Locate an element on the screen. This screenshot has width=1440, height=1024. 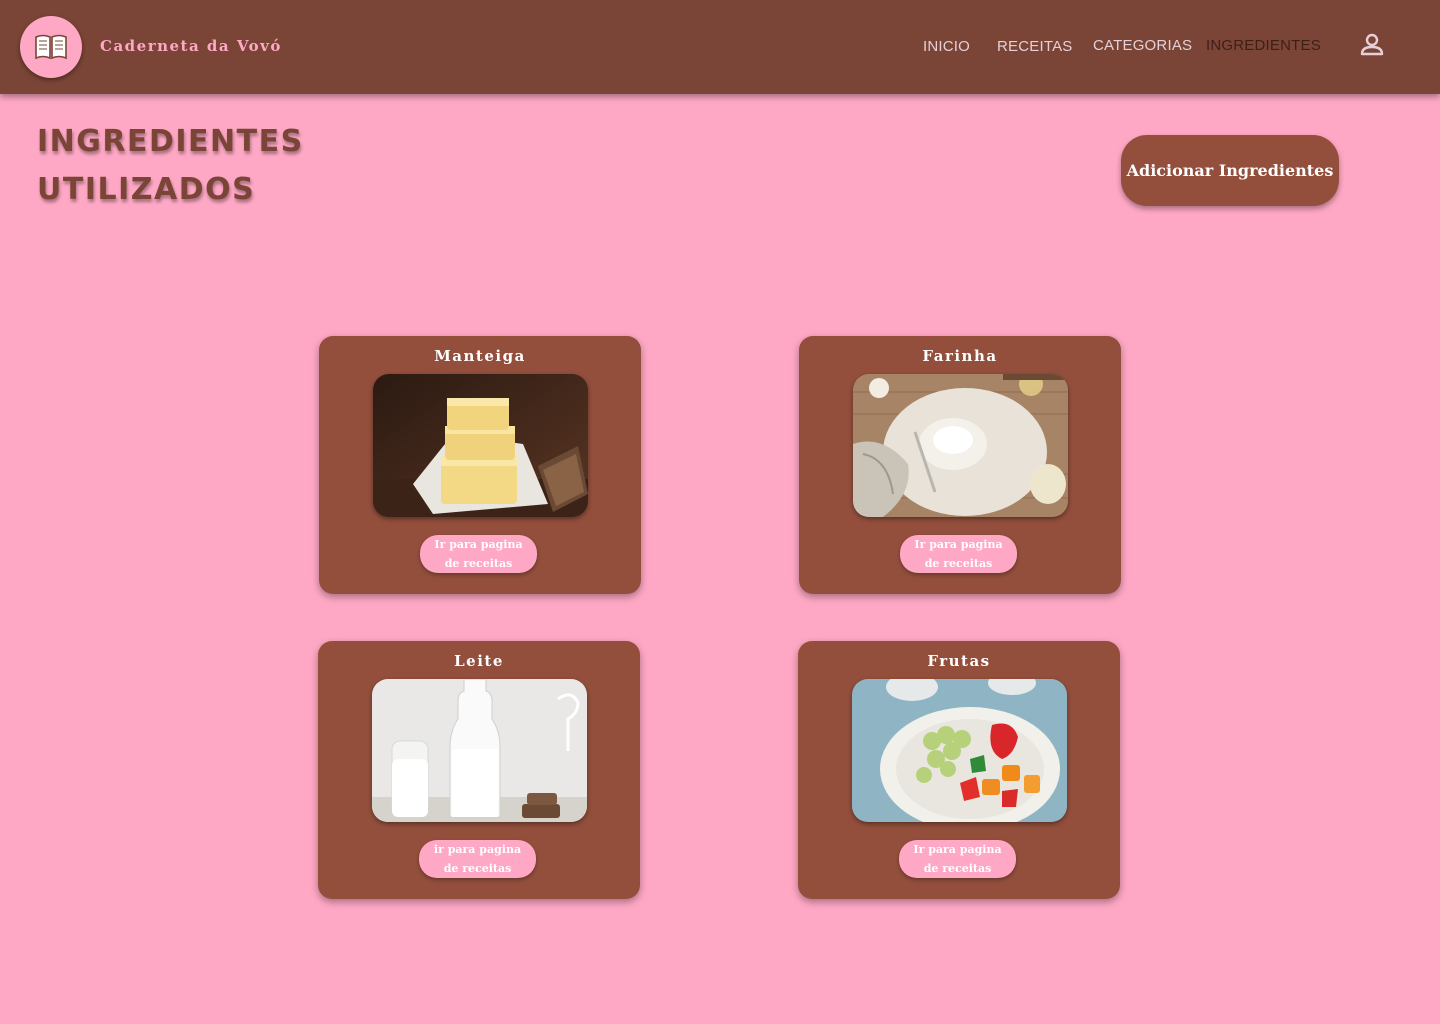
page-title: INGREDIENTES UTILIZADOS is located at coordinates (170, 166).